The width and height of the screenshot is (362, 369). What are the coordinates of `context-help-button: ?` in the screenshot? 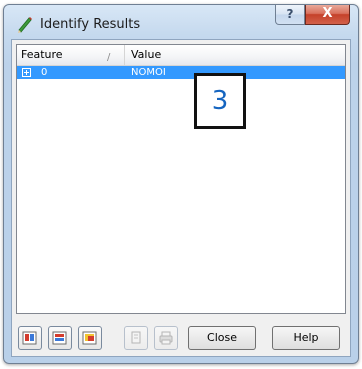 It's located at (290, 15).